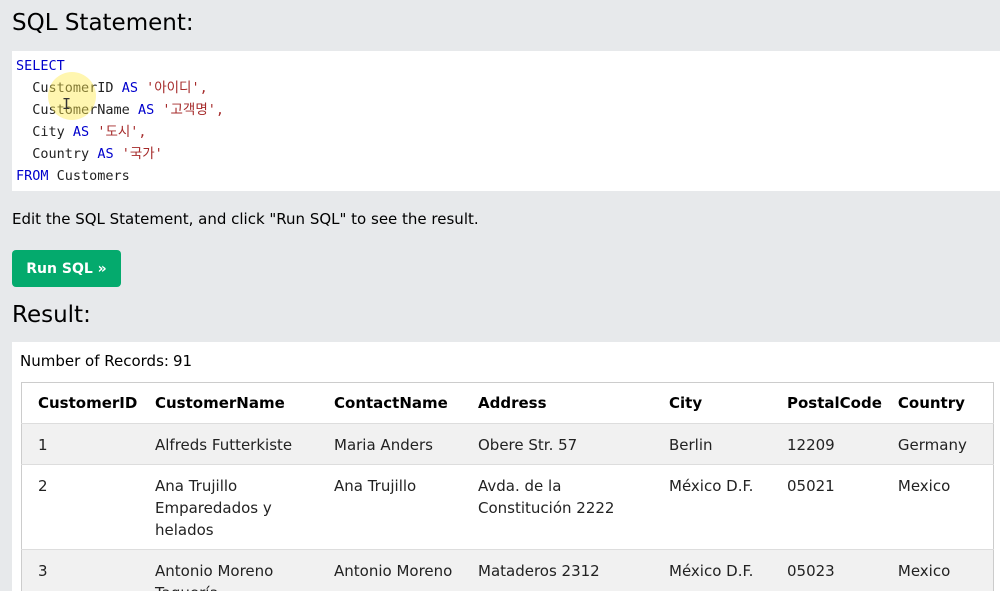 The image size is (1000, 591). I want to click on table-cell: Germany, so click(937, 444).